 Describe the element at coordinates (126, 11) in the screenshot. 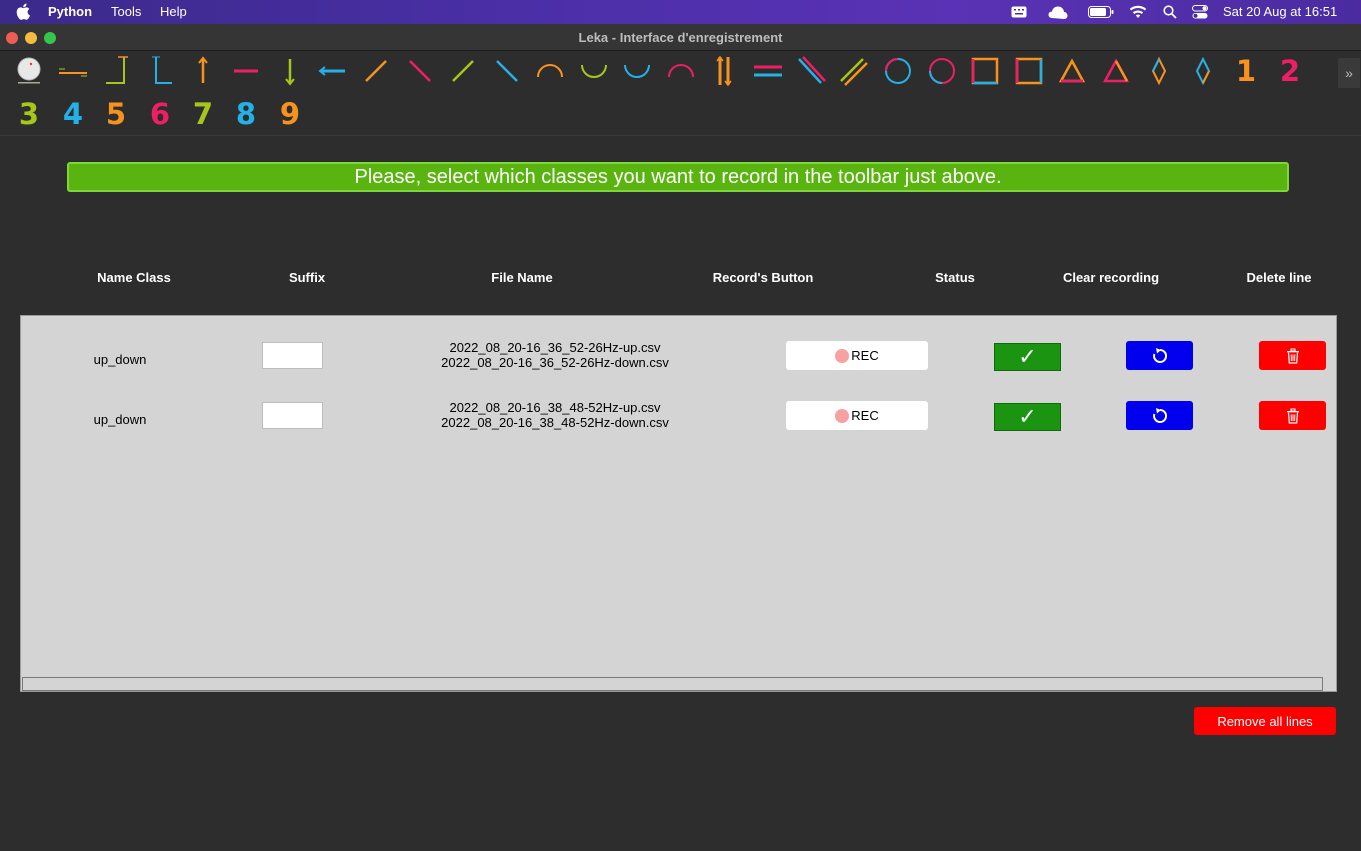

I see `menu-tools: Tools` at that location.